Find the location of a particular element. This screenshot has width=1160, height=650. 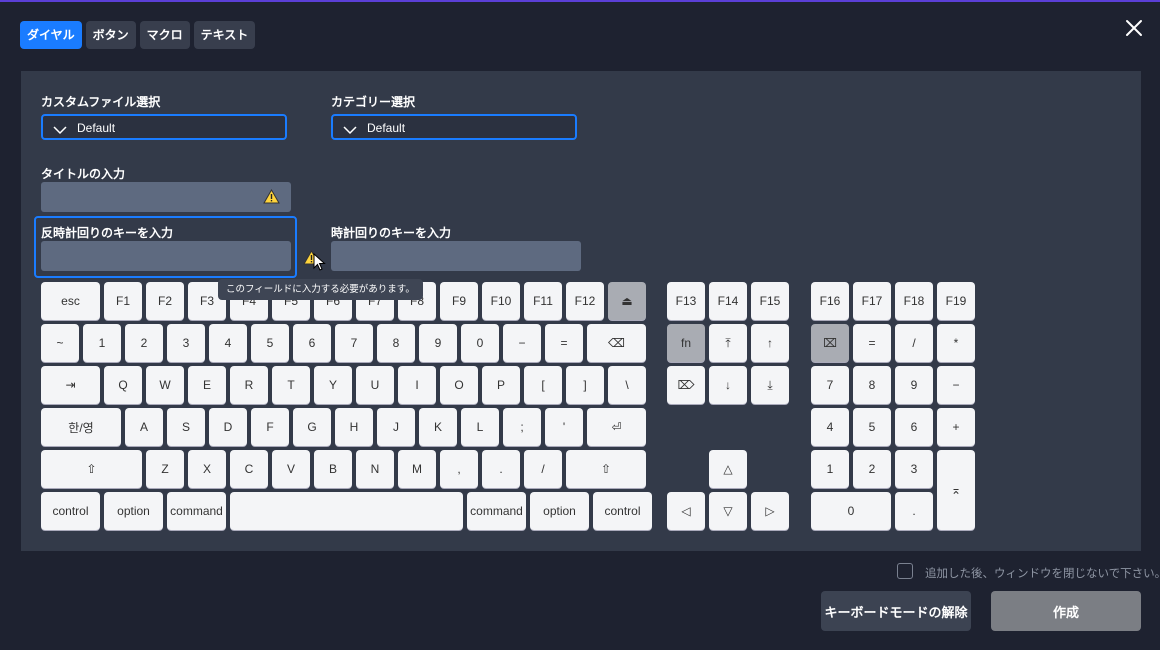

key-l: L is located at coordinates (480, 427).